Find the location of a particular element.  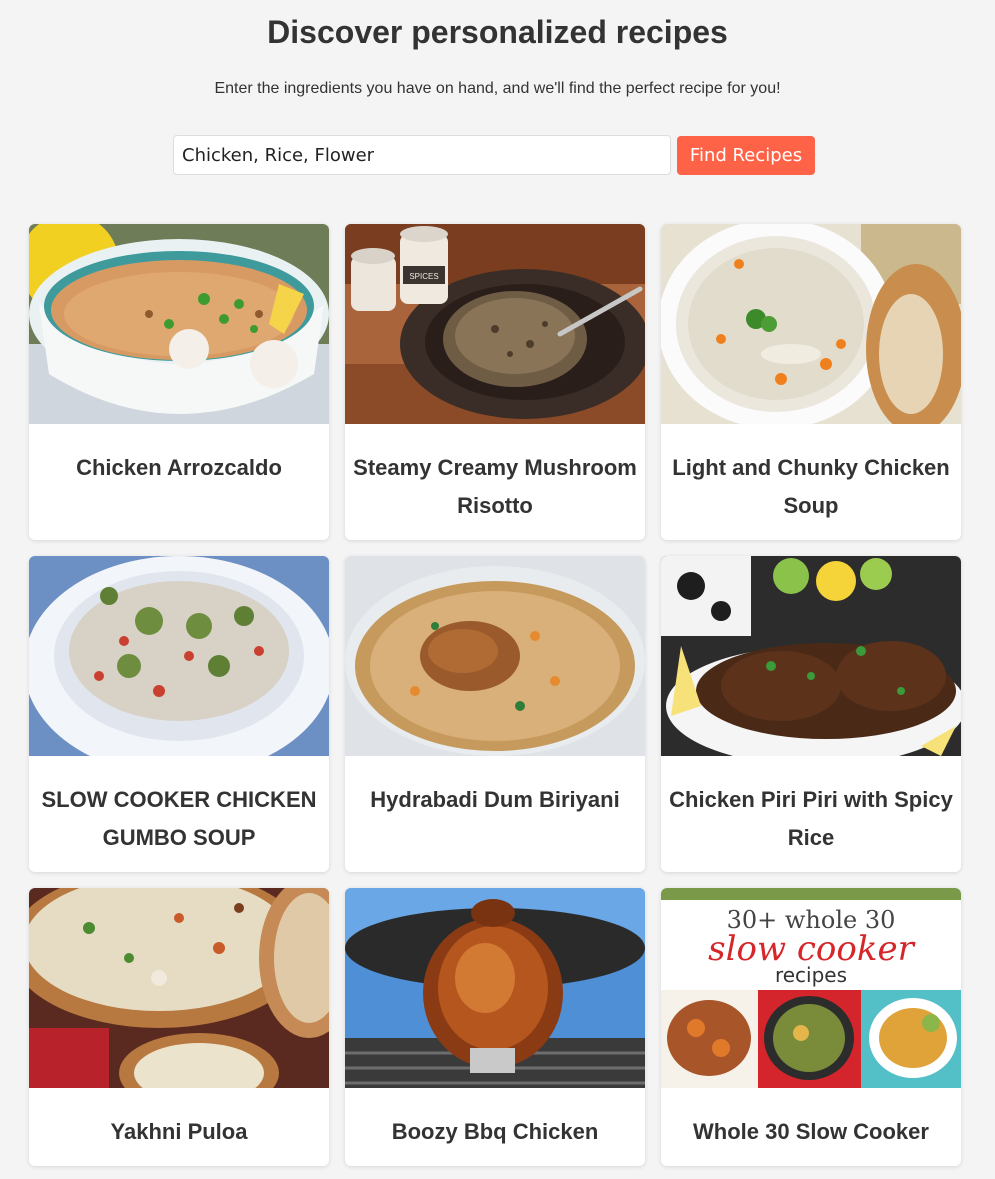

recipe-title: Boozy Bbq Chicken is located at coordinates (495, 1131).